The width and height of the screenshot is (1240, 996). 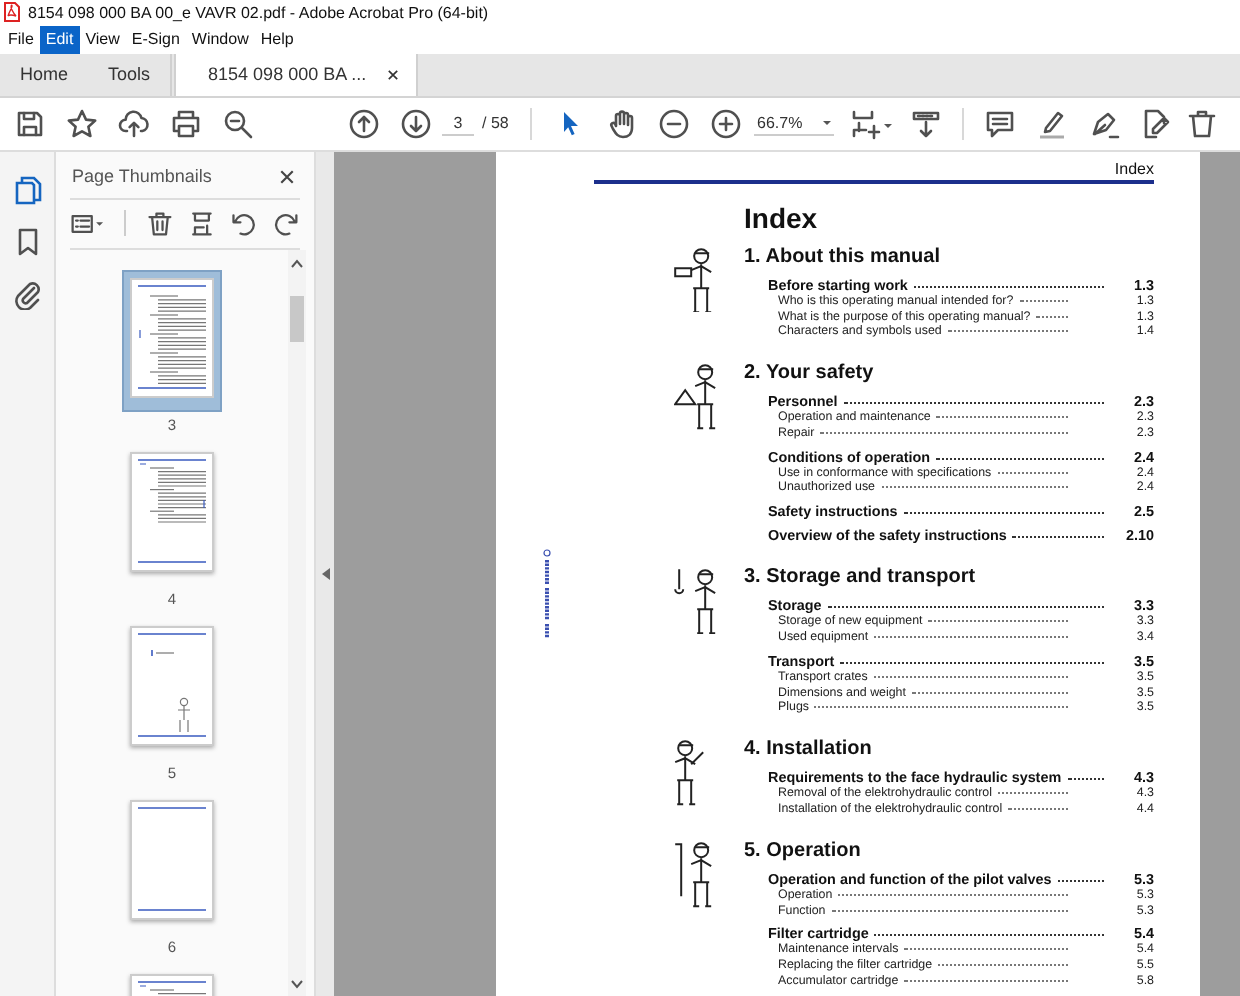 I want to click on trash-icon, so click(x=160, y=223).